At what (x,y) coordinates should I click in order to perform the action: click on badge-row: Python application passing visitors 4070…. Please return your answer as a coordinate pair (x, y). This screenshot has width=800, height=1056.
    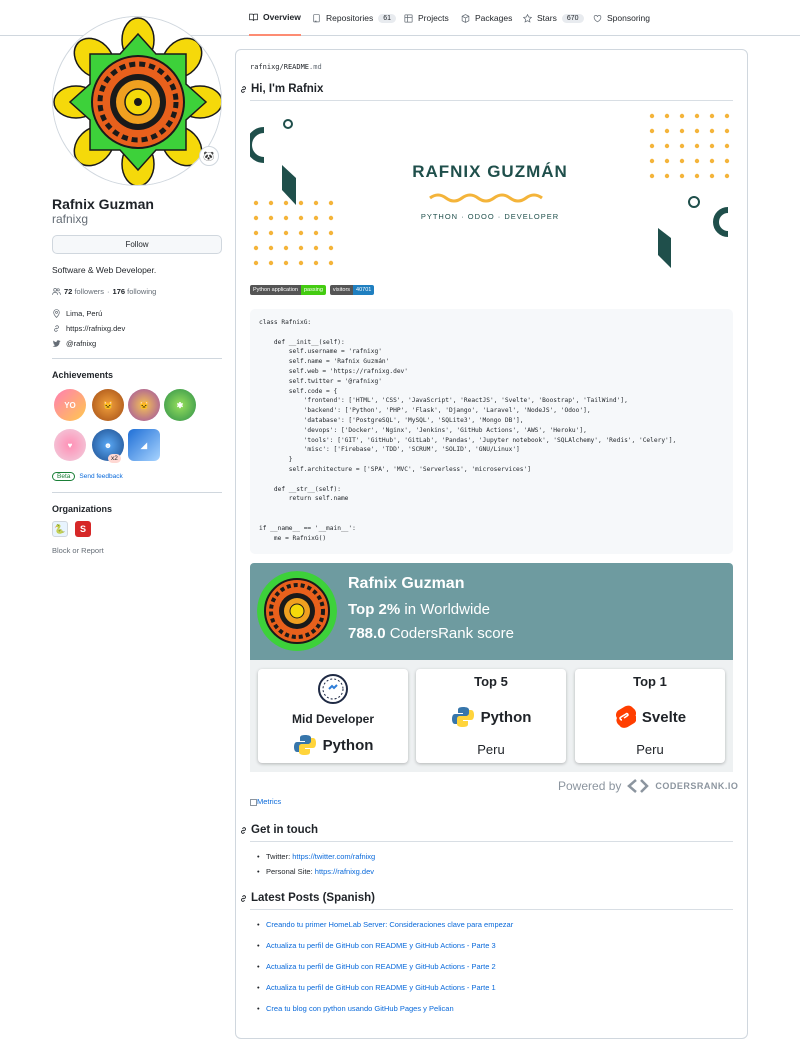
    Looking at the image, I should click on (312, 290).